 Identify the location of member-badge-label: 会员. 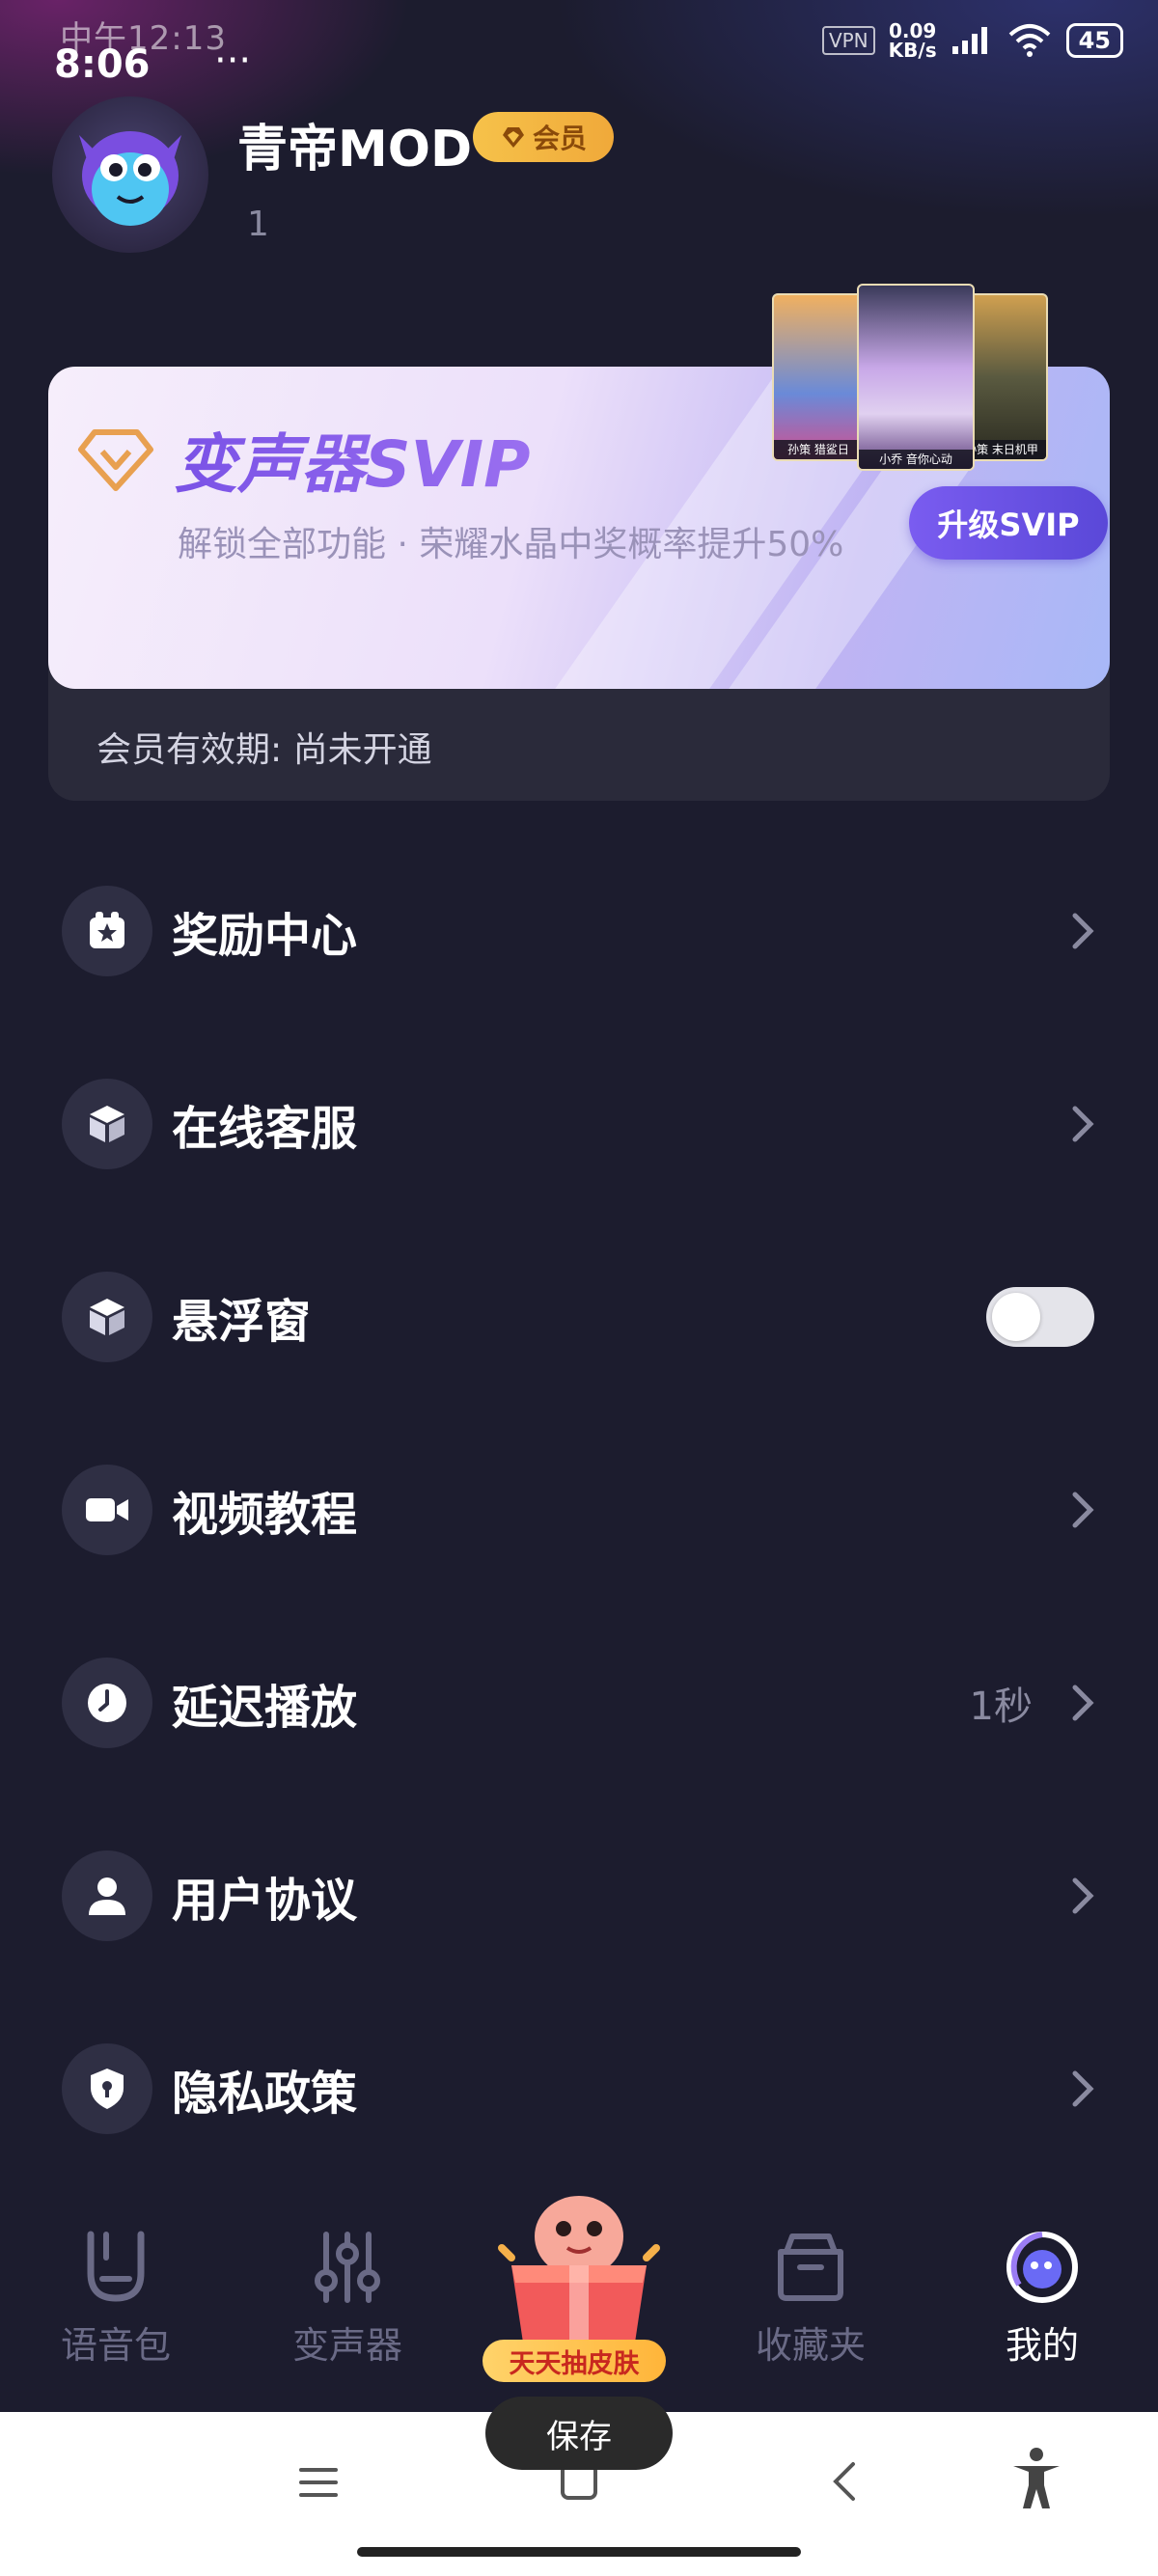
(559, 138).